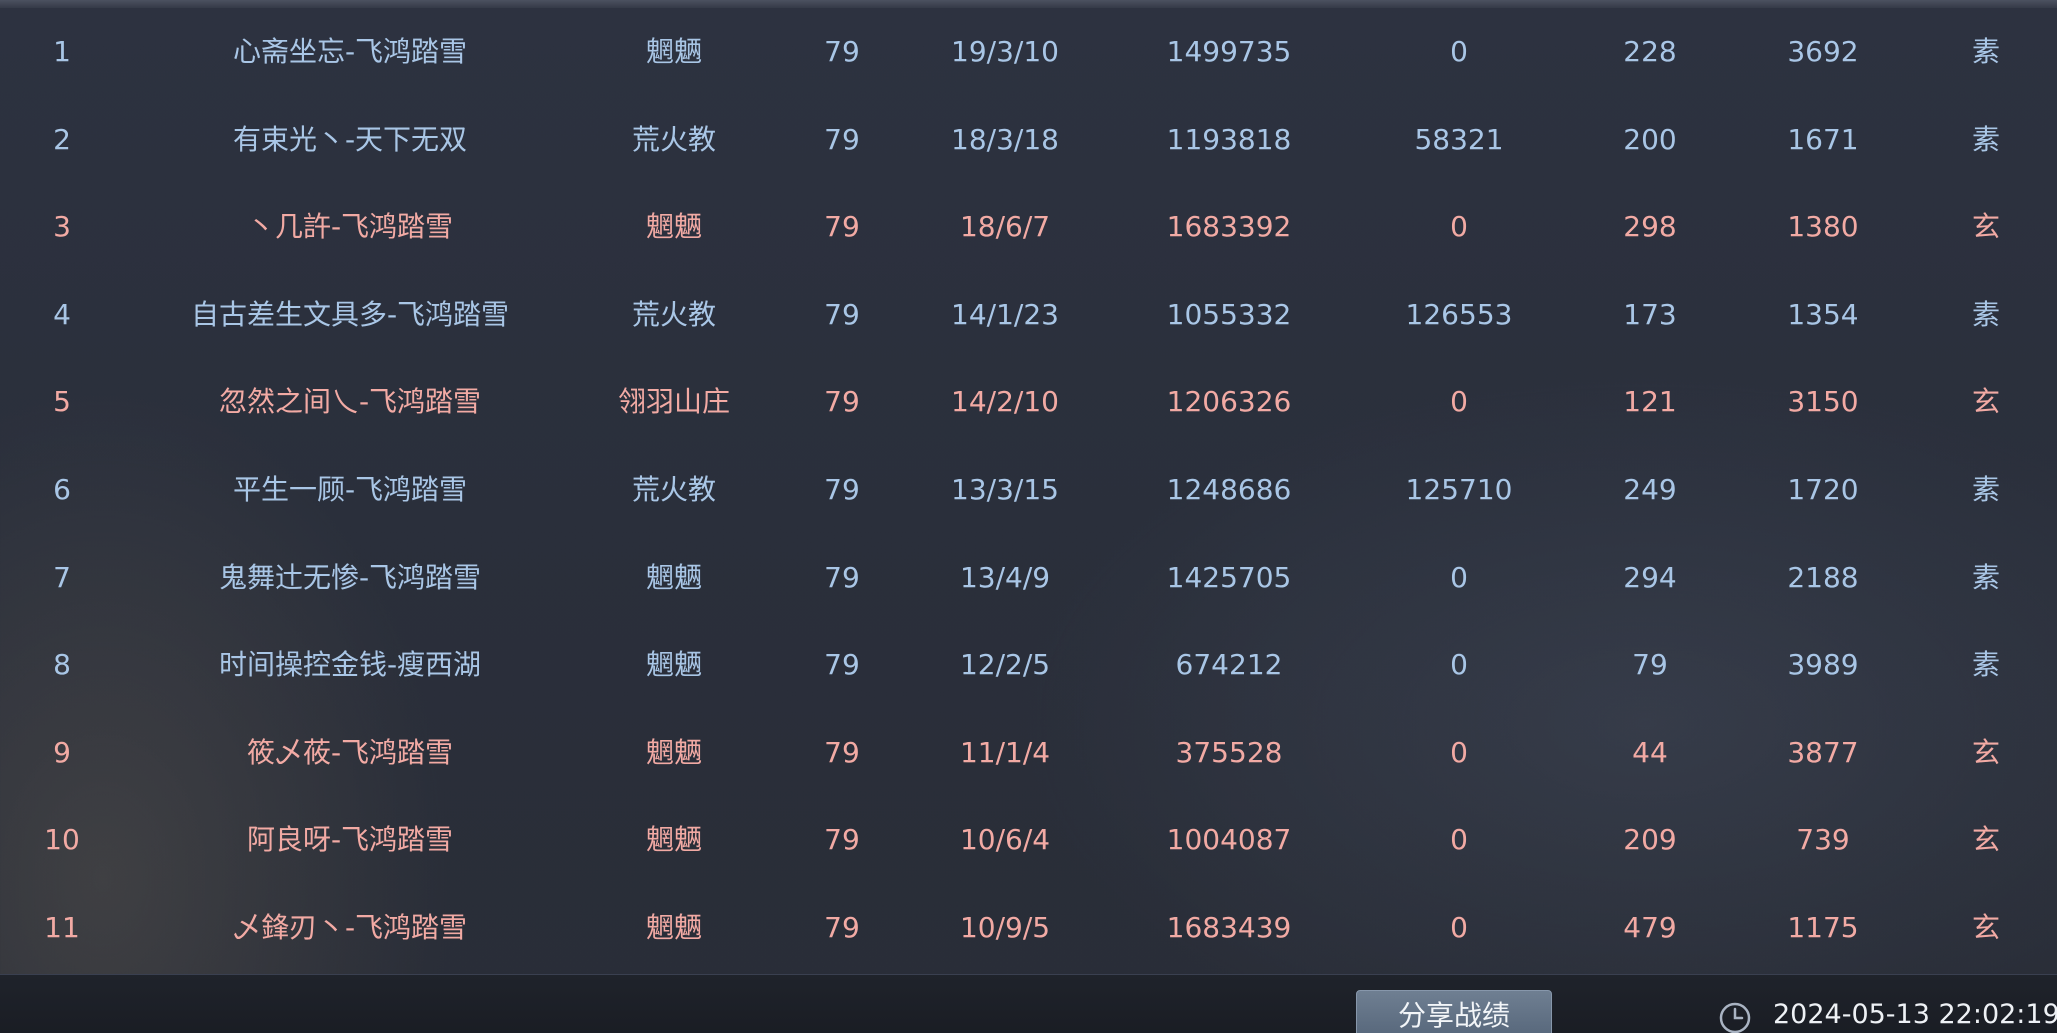 This screenshot has width=2057, height=1033. I want to click on player-name-cell: 平生一顾-飞鸿踏雪, so click(350, 489).